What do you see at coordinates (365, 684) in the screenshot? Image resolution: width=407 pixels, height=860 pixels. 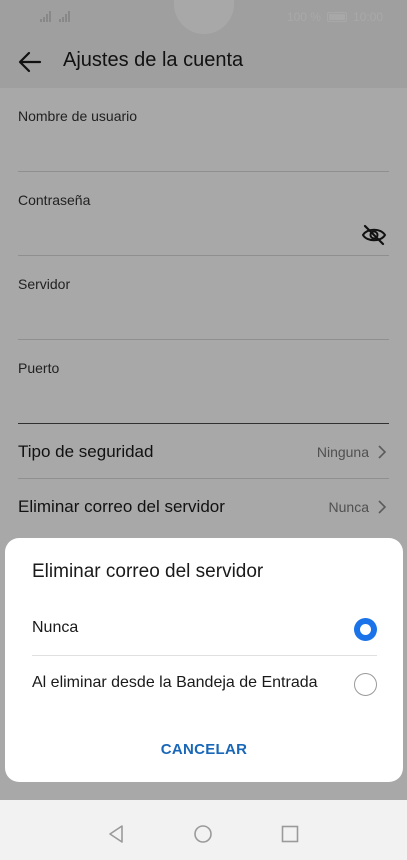 I see `radio-unselected` at bounding box center [365, 684].